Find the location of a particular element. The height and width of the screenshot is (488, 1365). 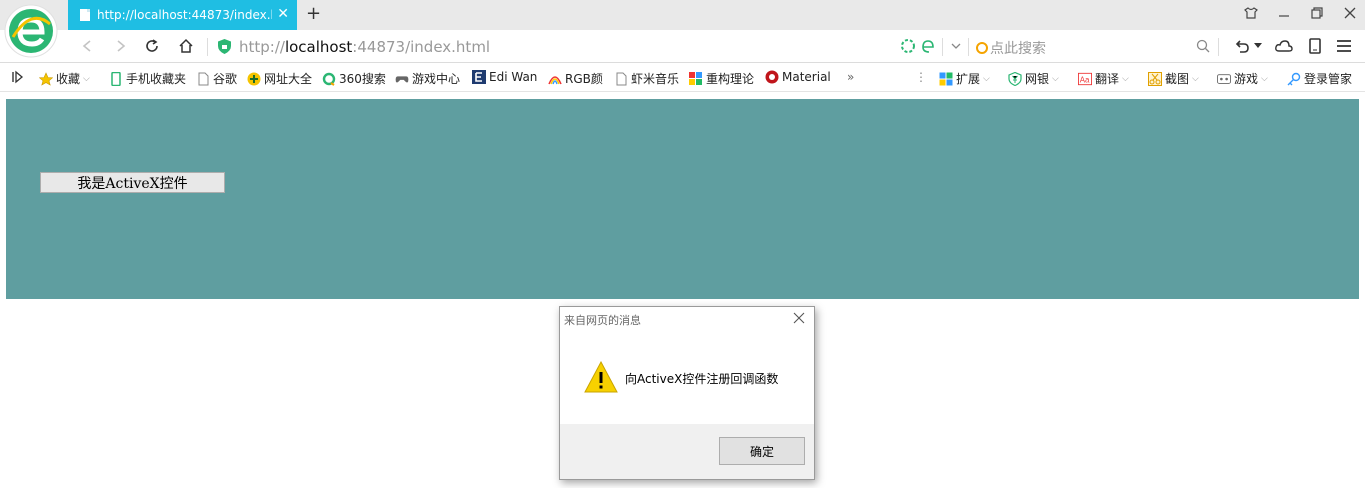

translate-icon: Aa is located at coordinates (1085, 78).